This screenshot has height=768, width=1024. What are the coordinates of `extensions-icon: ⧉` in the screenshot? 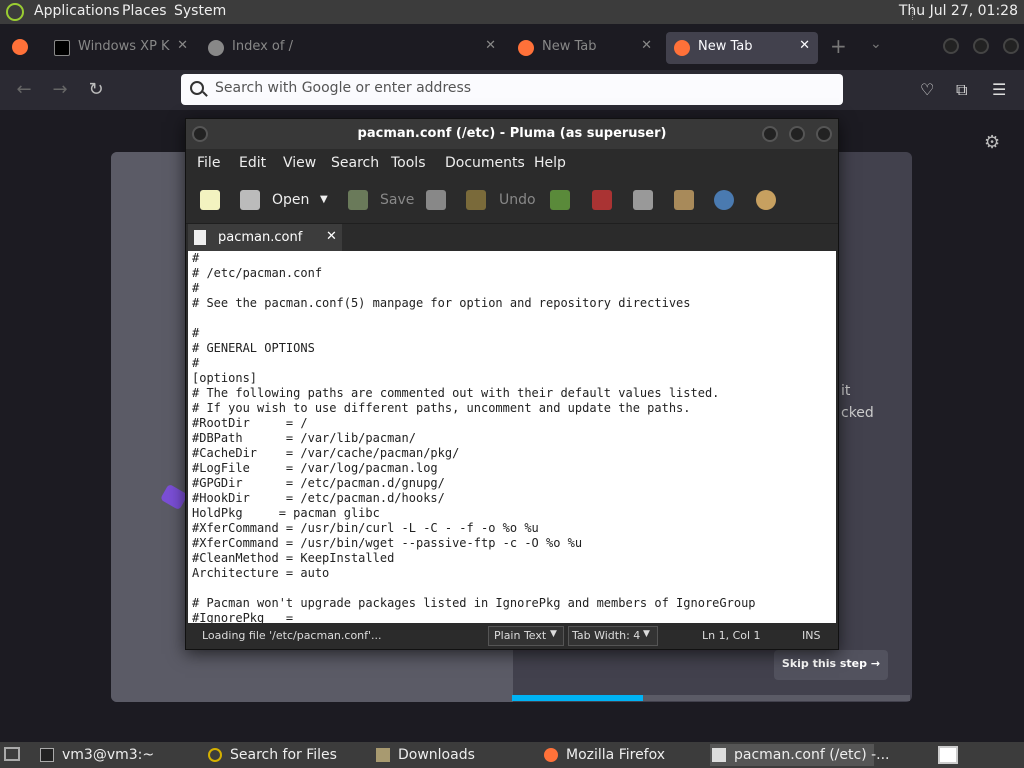 It's located at (961, 90).